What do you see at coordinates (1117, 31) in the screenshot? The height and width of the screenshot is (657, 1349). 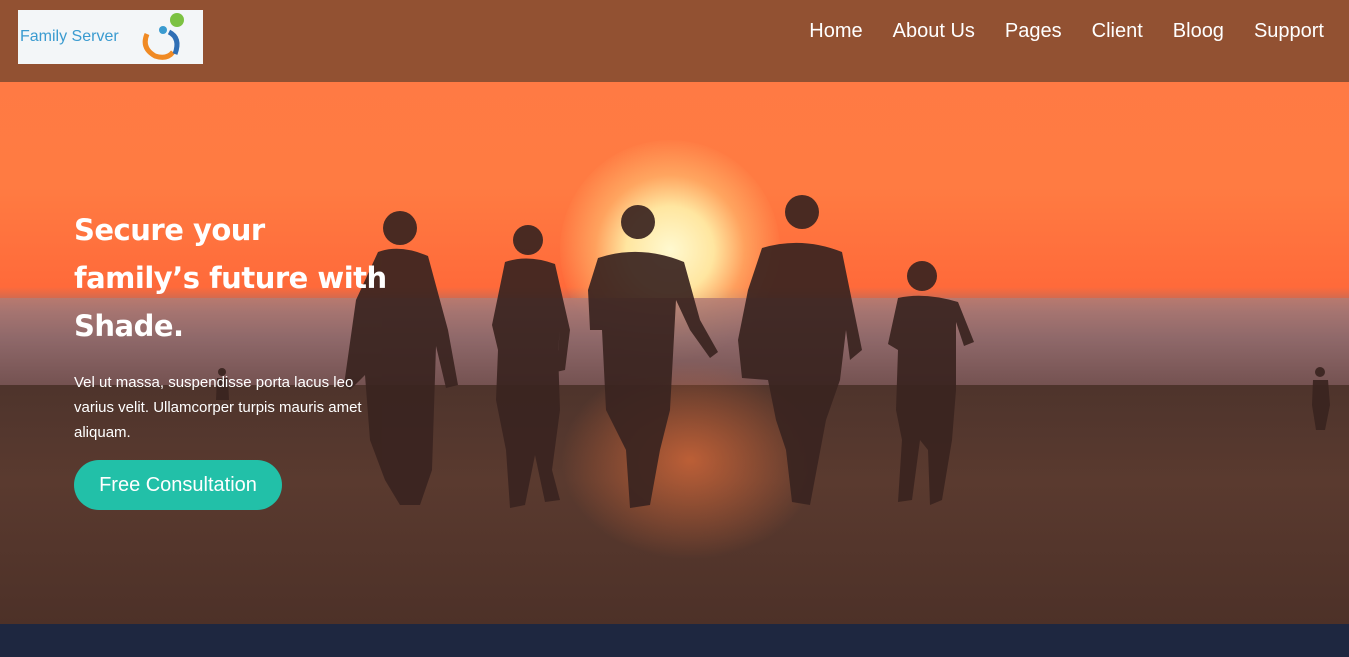 I see `nav-client-link: Client` at bounding box center [1117, 31].